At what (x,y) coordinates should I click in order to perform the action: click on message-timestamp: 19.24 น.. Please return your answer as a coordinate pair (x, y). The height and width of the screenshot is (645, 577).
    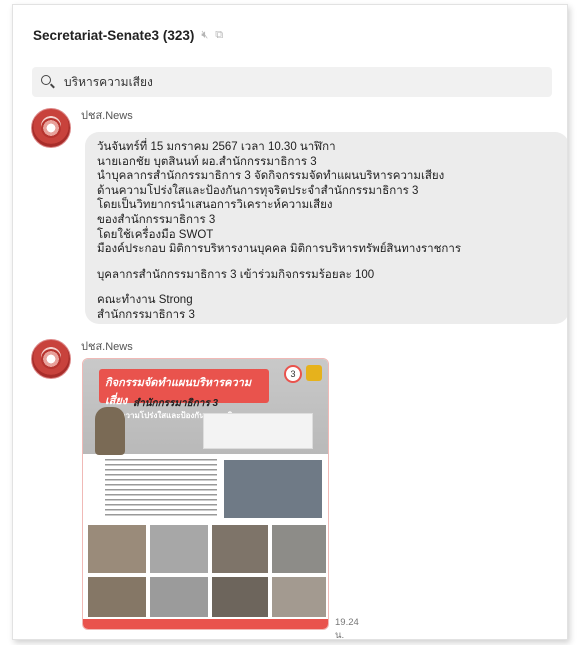
    Looking at the image, I should click on (347, 628).